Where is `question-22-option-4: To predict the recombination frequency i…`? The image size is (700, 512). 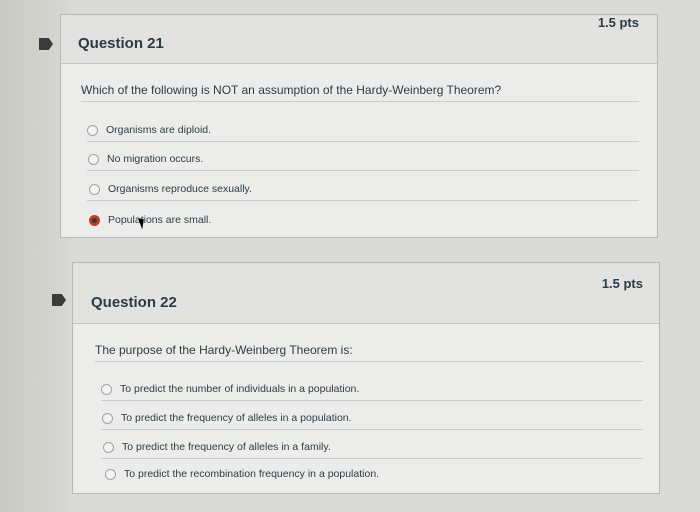
question-22-option-4: To predict the recombination frequency i… is located at coordinates (242, 474).